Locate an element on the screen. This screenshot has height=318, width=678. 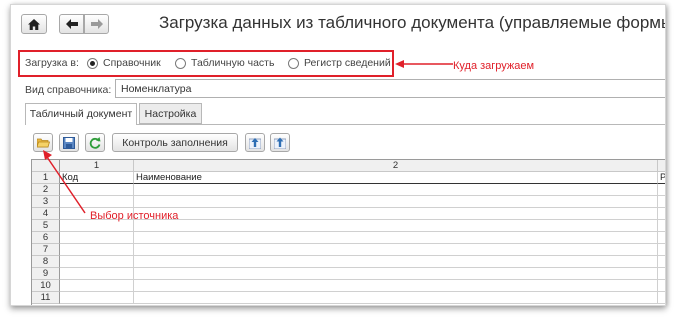
back-button is located at coordinates (71, 24).